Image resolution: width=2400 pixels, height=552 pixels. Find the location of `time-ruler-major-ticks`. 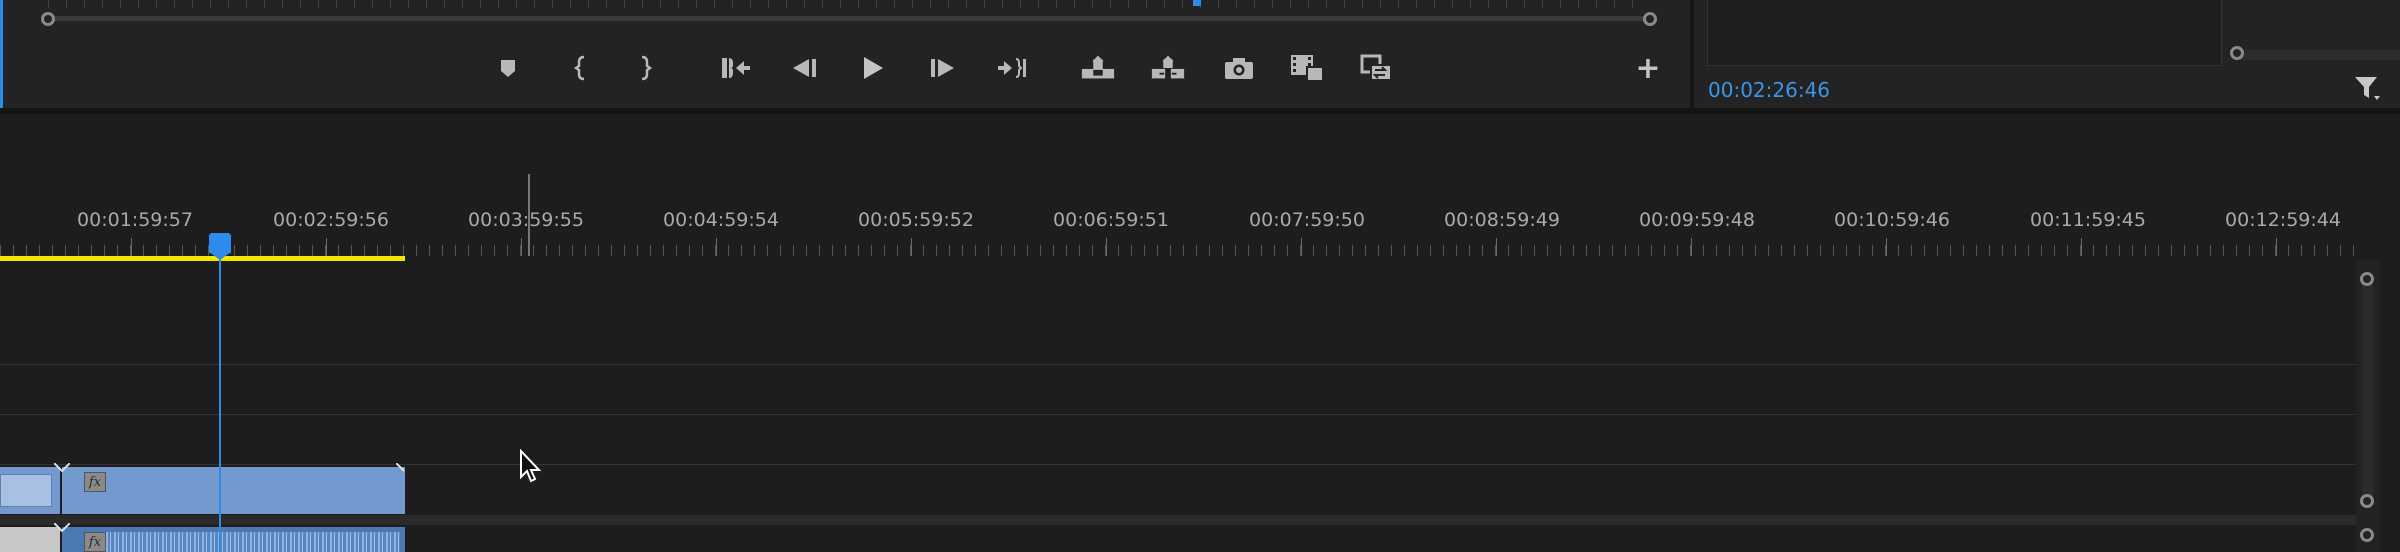

time-ruler-major-ticks is located at coordinates (1177, 247).